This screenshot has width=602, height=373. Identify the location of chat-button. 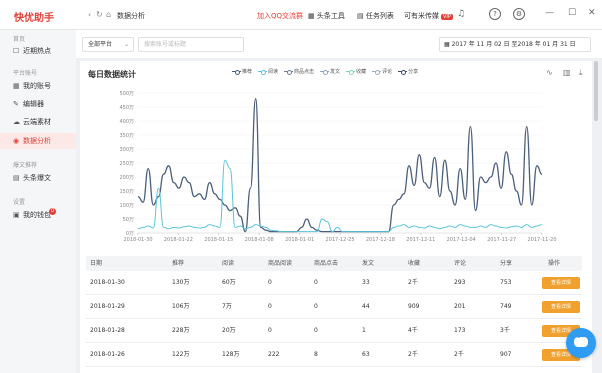
(581, 343).